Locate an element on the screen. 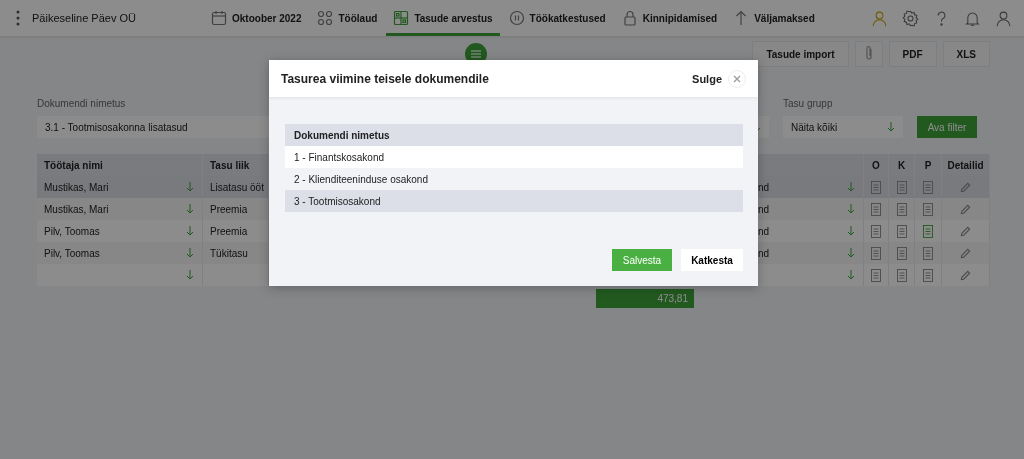 Image resolution: width=1024 pixels, height=459 pixels. list-header: Dokumendi nimetus is located at coordinates (514, 135).